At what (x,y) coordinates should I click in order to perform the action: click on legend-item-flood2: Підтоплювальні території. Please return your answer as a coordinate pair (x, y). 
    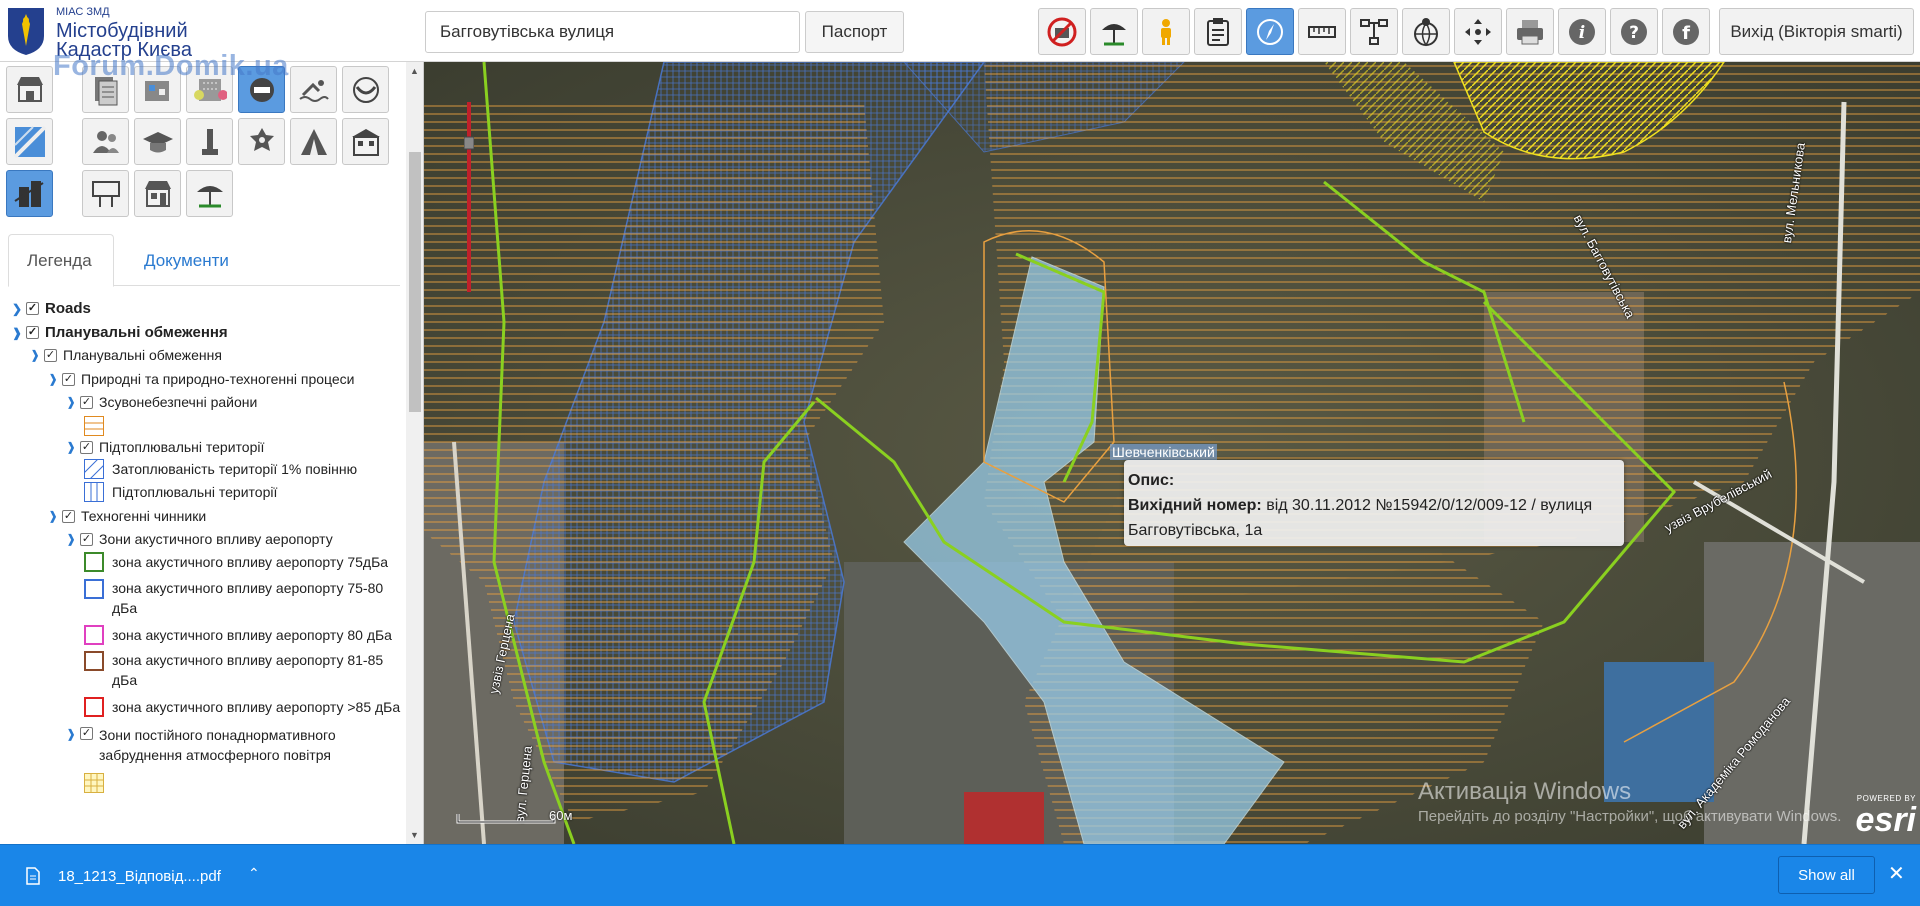
    Looking at the image, I should click on (180, 492).